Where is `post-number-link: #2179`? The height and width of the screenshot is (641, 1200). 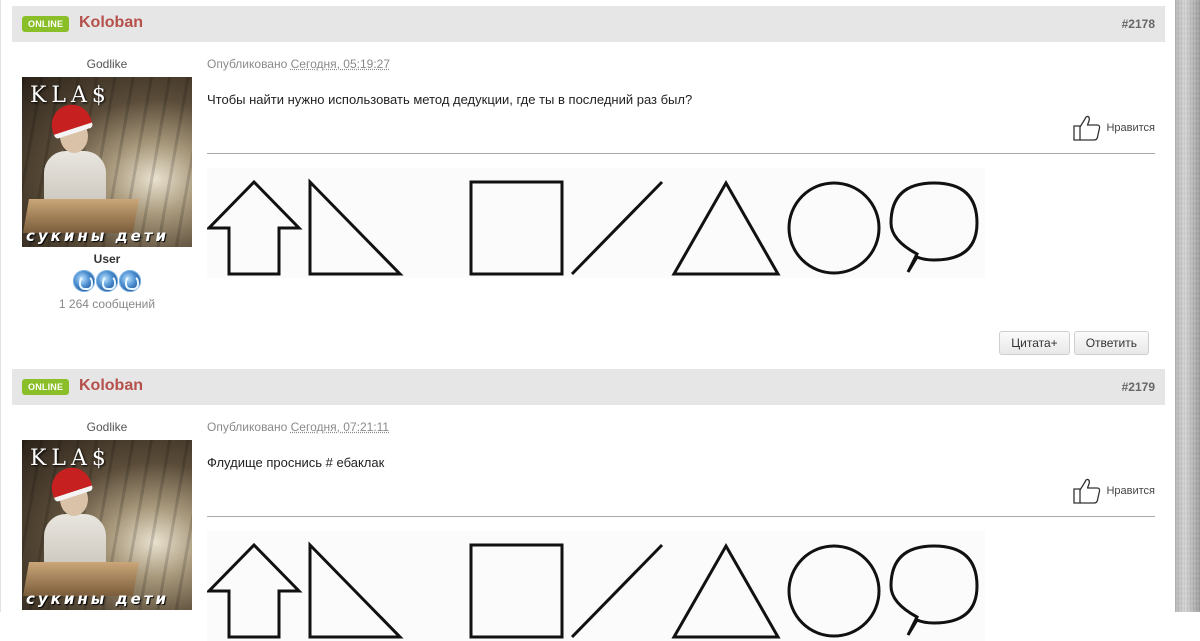 post-number-link: #2179 is located at coordinates (1138, 387).